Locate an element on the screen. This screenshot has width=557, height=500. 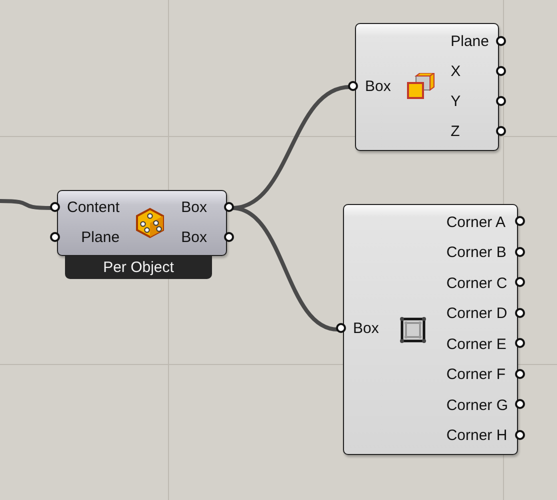
boxes-icon is located at coordinates (421, 87).